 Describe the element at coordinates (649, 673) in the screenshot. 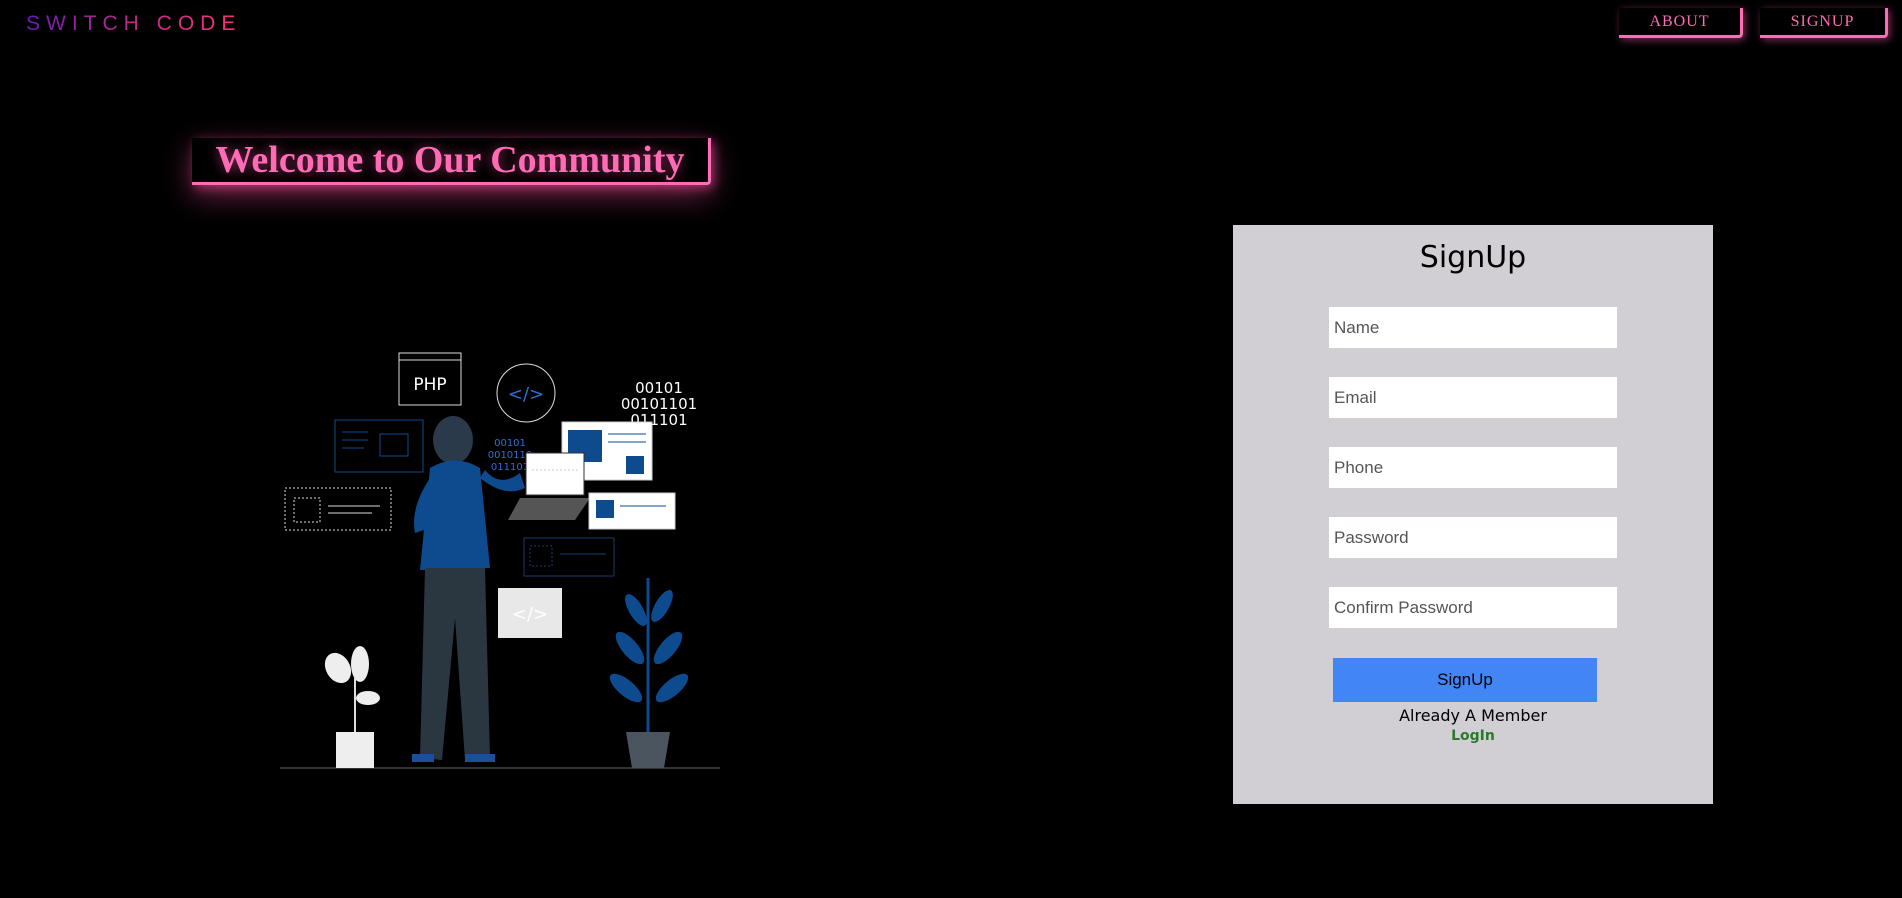

I see `blue-plant-icon` at that location.